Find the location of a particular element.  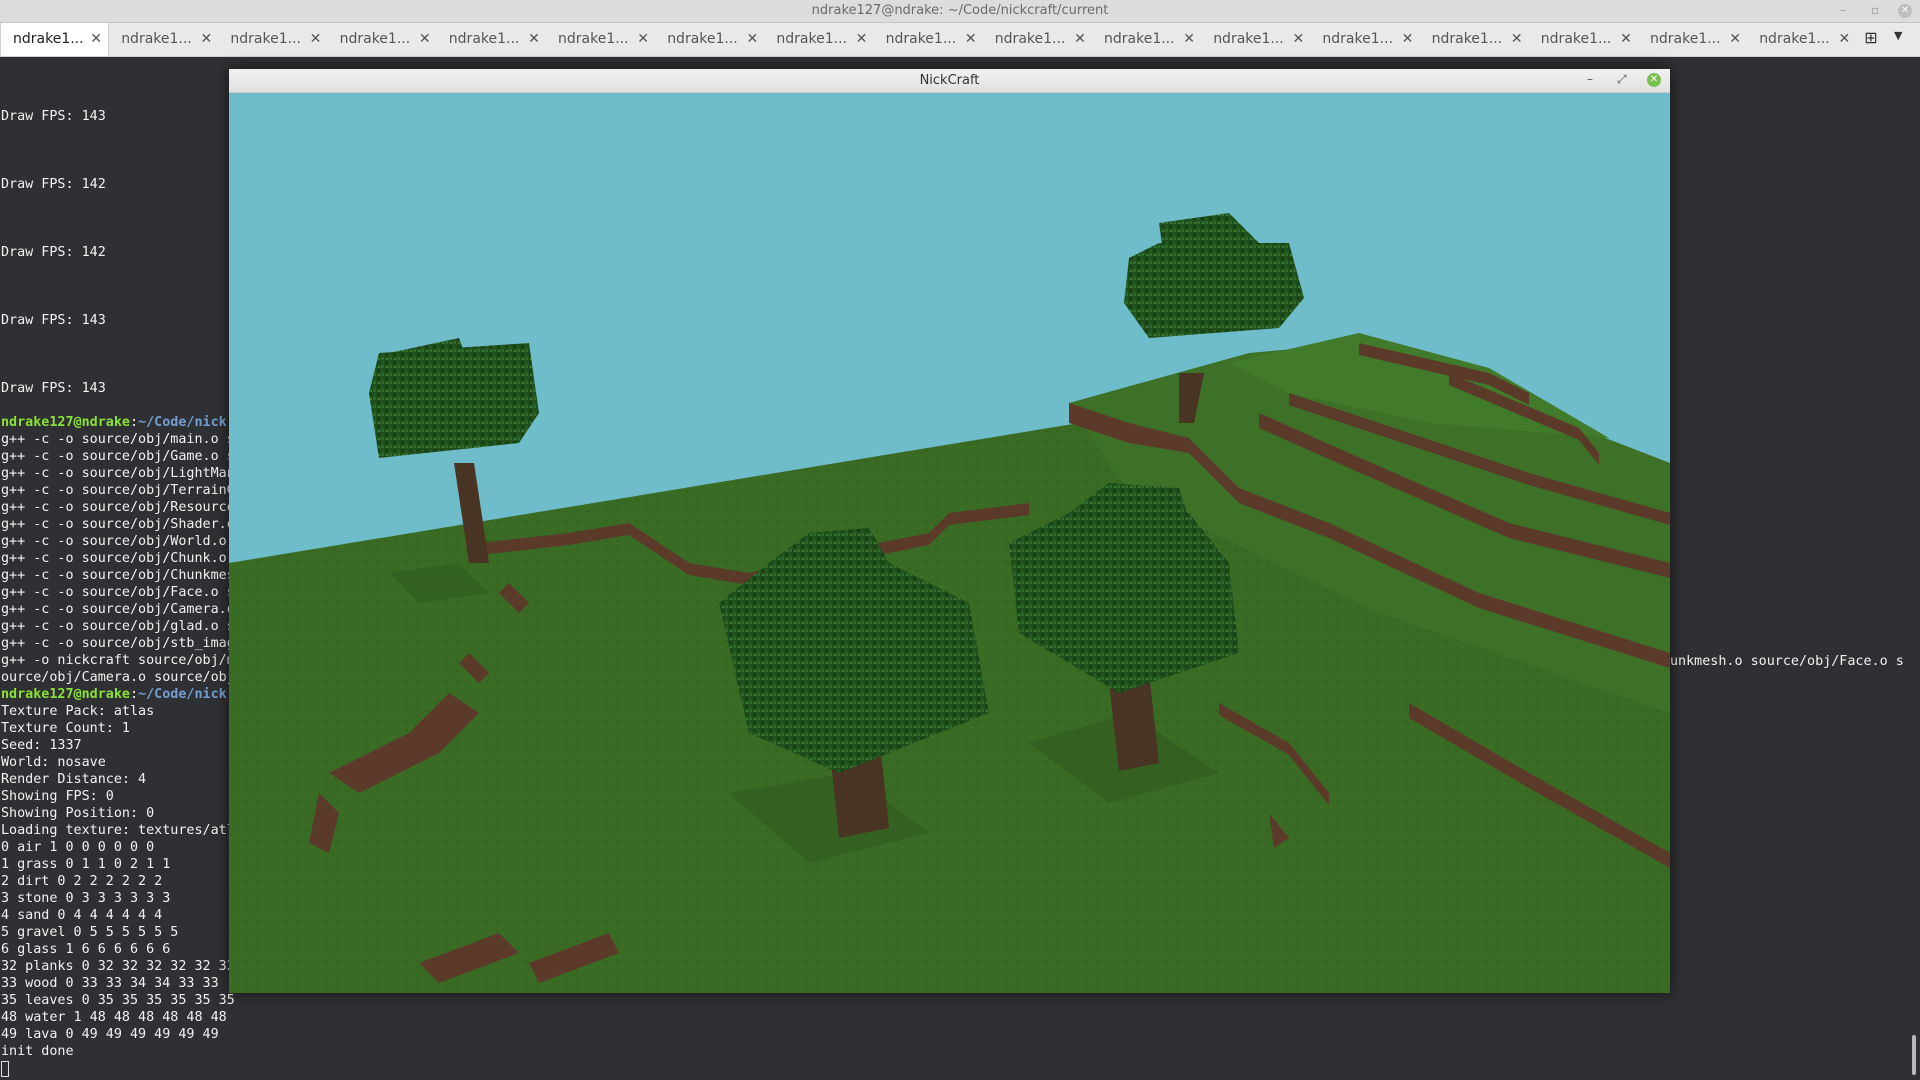

maximize-icon: ⤢ is located at coordinates (1622, 79).